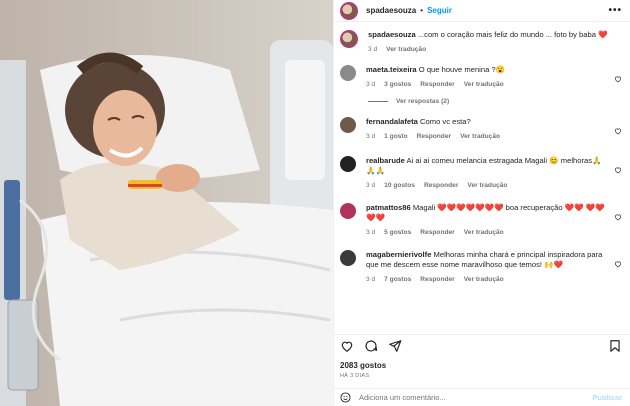 The width and height of the screenshot is (630, 406). Describe the element at coordinates (423, 101) in the screenshot. I see `view-replies-label: Ver respostas (2)` at that location.